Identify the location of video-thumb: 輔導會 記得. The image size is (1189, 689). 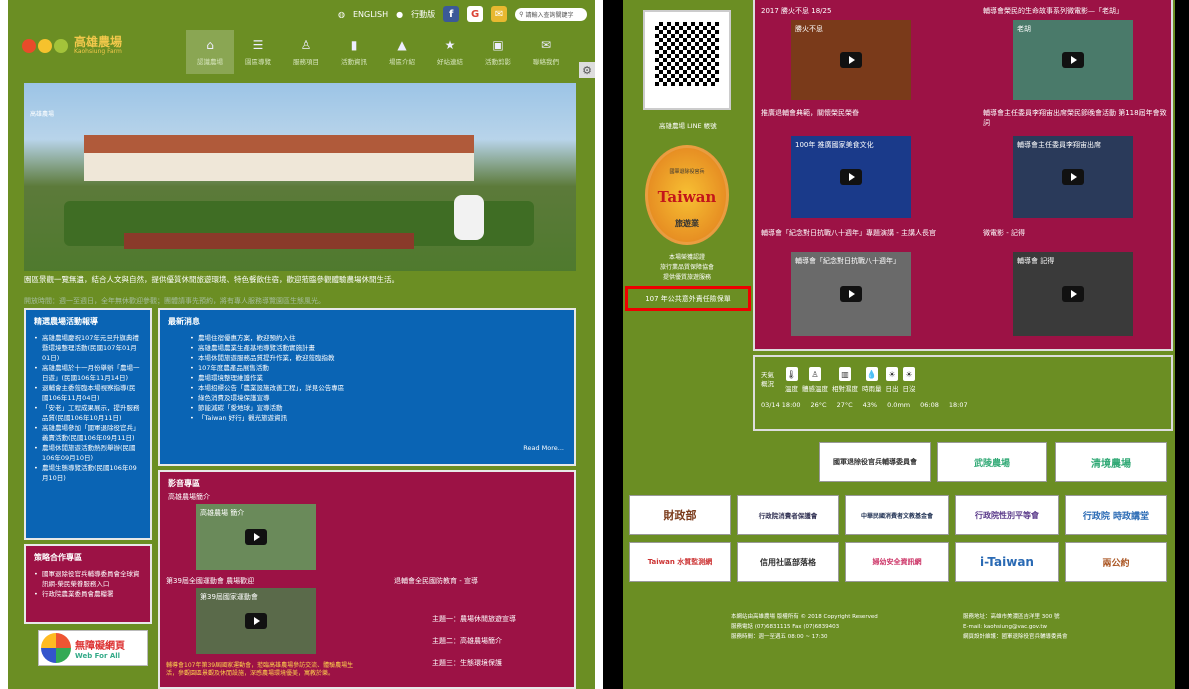
(1073, 294).